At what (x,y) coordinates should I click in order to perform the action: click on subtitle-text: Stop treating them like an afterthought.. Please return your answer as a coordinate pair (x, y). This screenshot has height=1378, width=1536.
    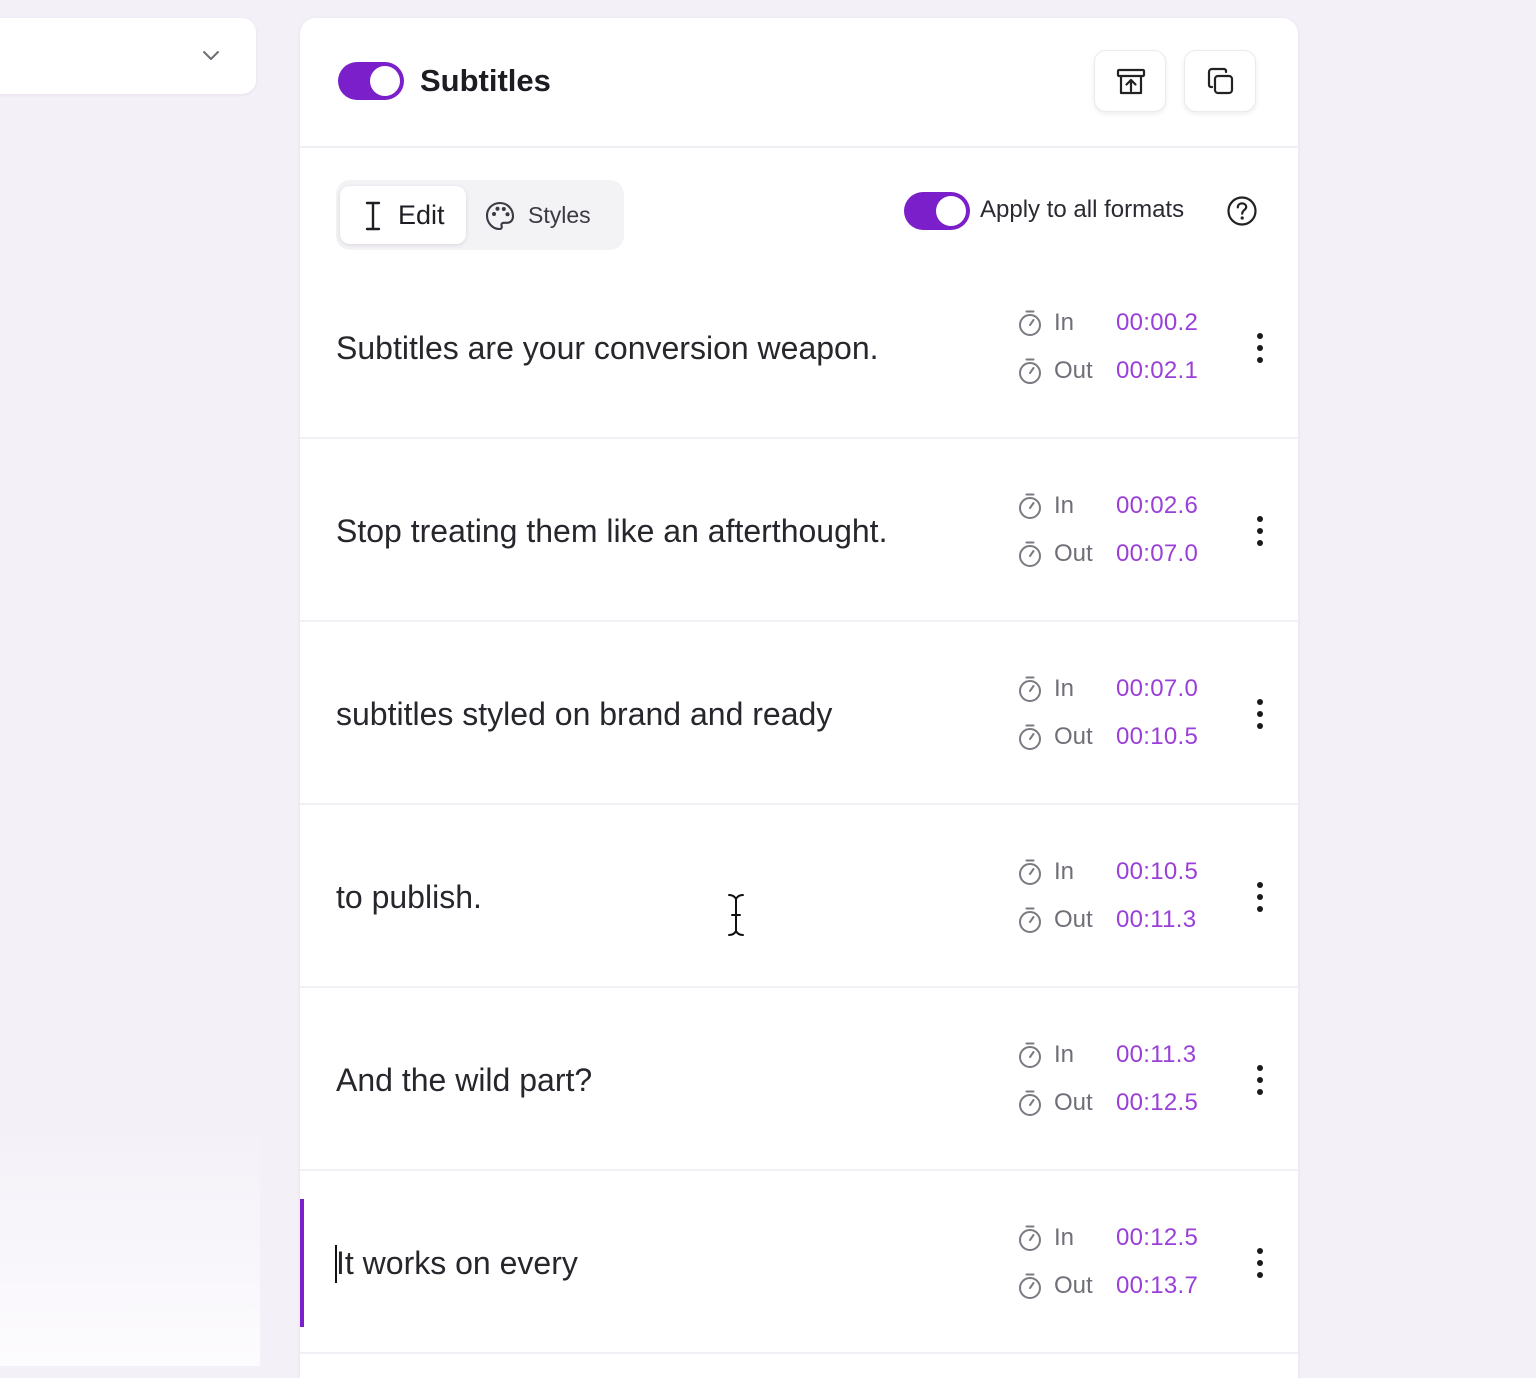
    Looking at the image, I should click on (611, 531).